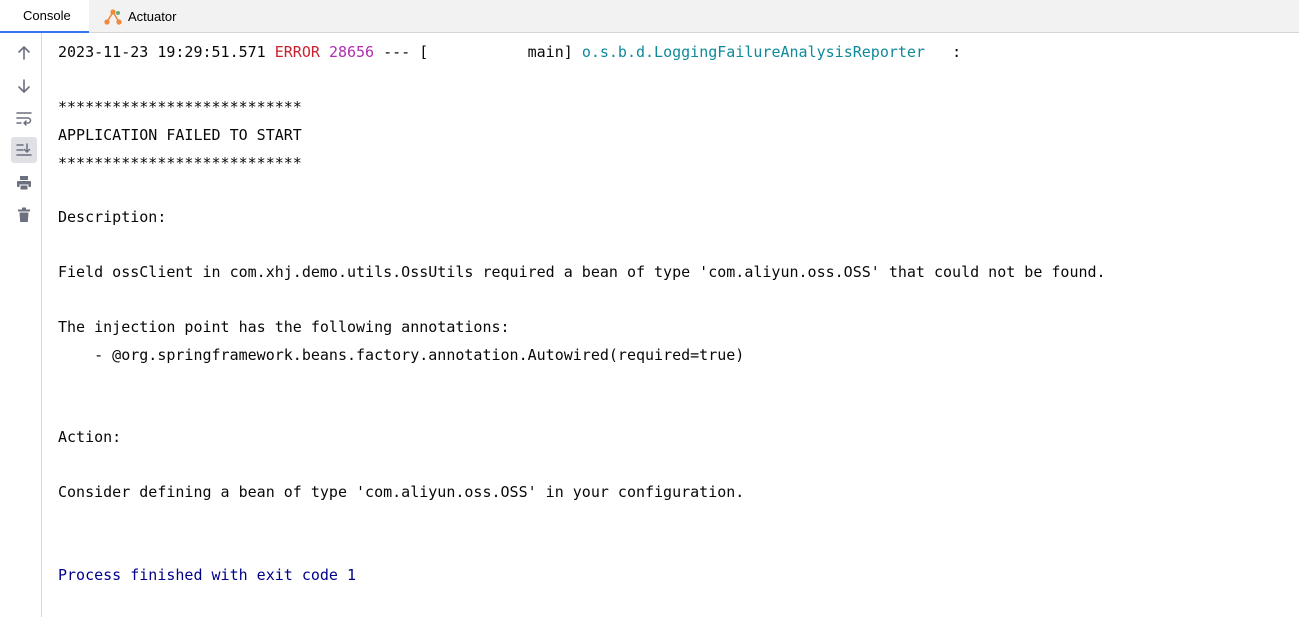  What do you see at coordinates (90, 437) in the screenshot?
I see `action-line: Action:` at bounding box center [90, 437].